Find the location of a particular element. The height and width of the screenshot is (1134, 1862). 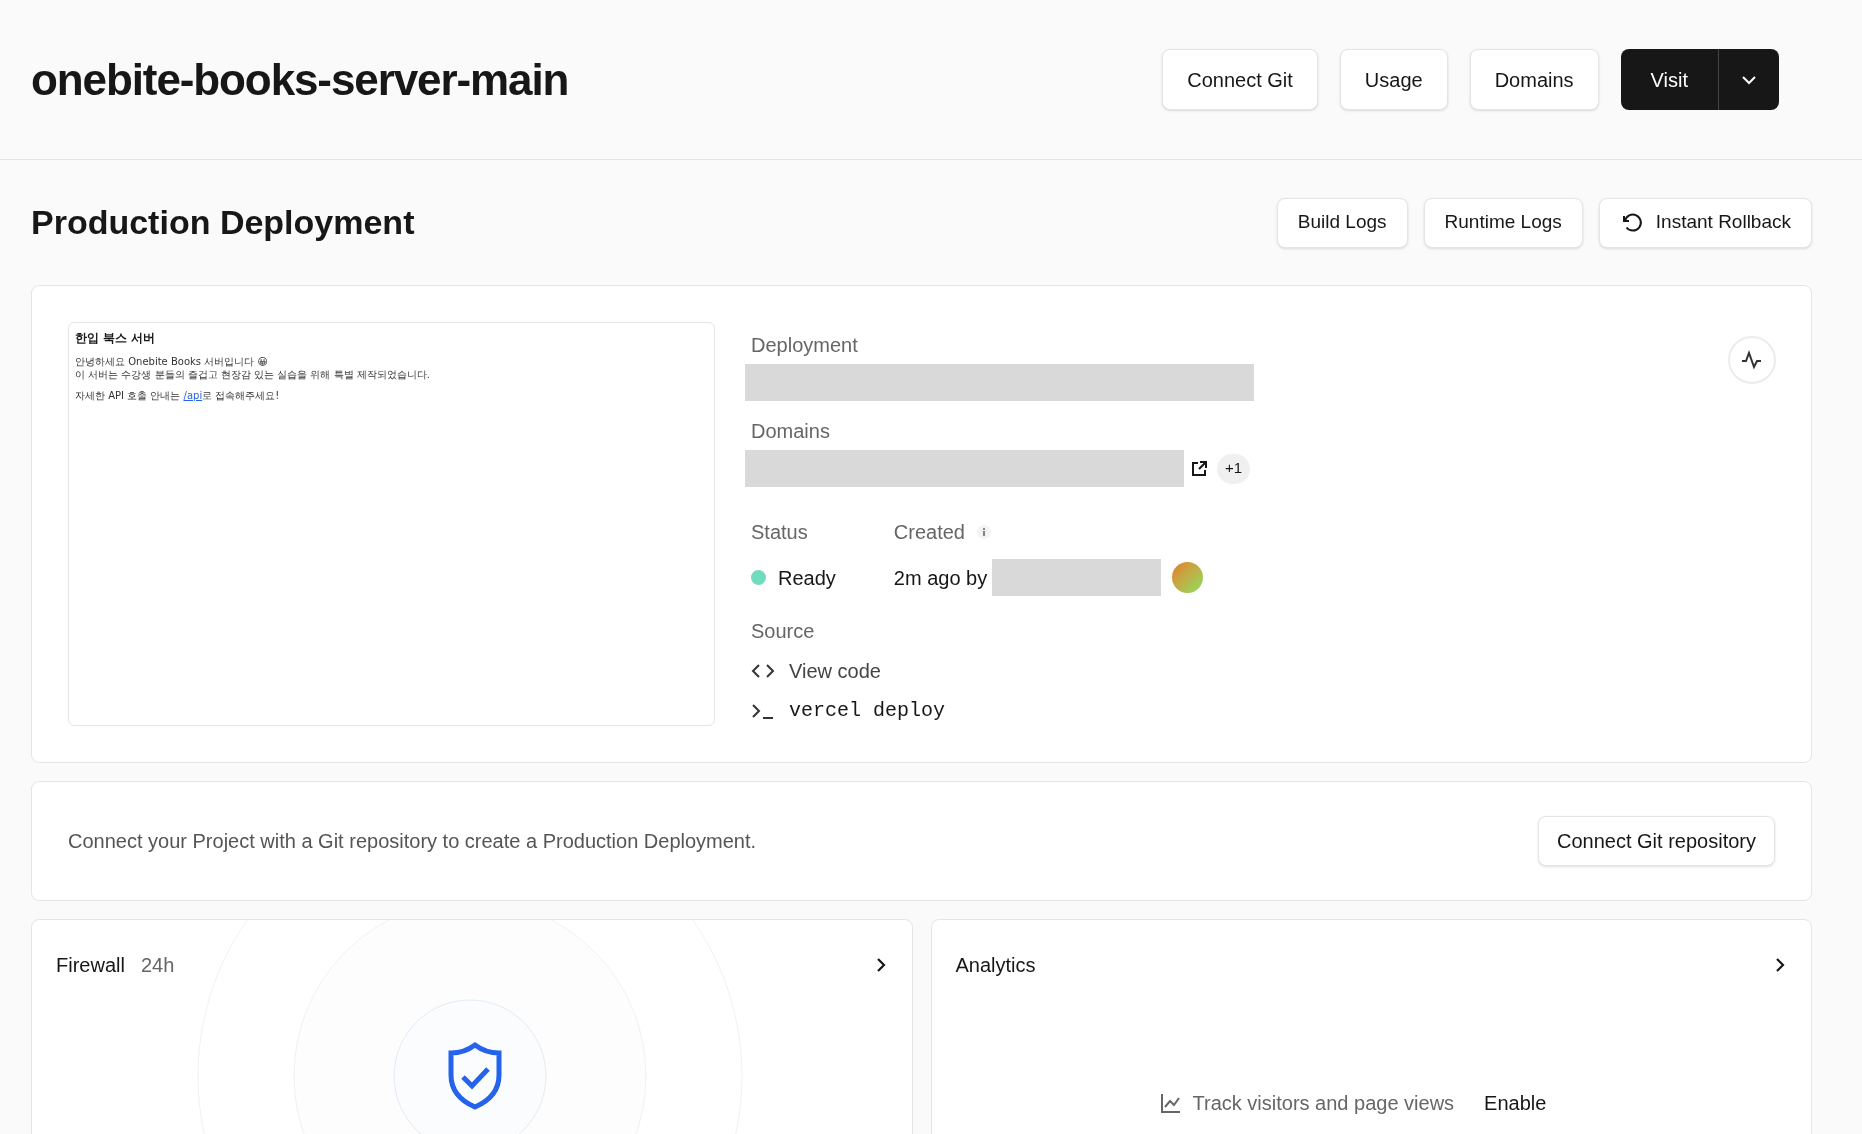

notice-text: Connect your Project with a Git repository to create a Production Deployment. is located at coordinates (412, 841).